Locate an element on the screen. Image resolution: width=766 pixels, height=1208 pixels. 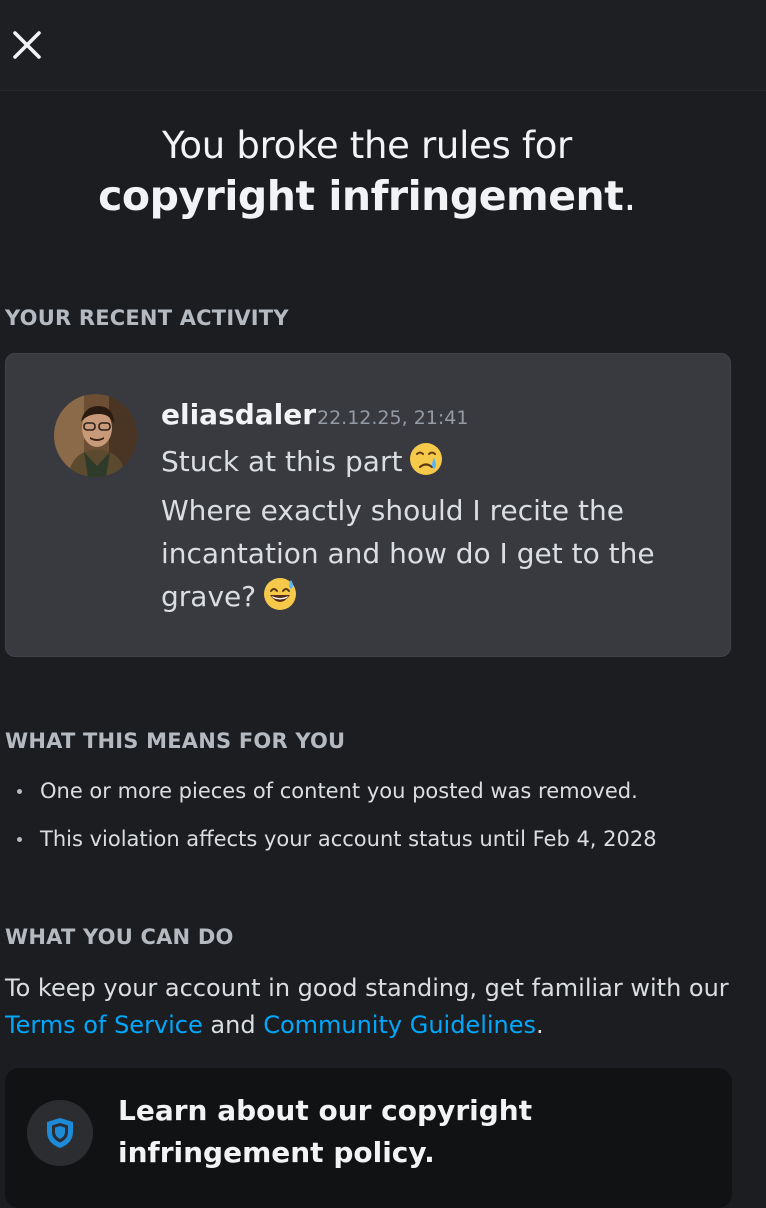
shield-icon is located at coordinates (60, 1133).